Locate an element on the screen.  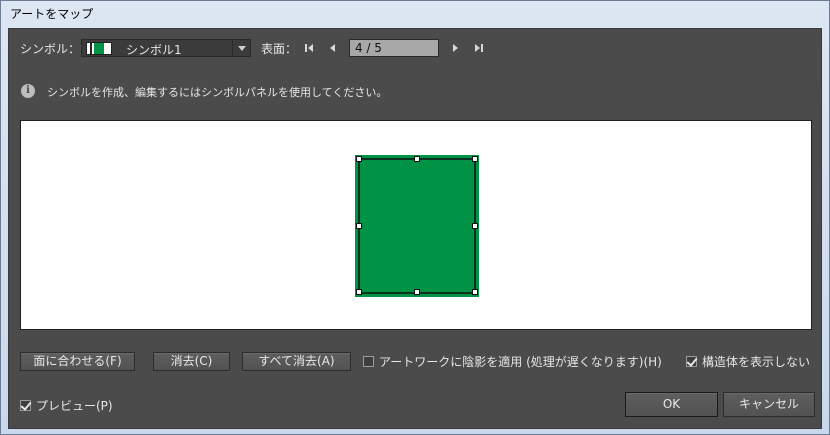
symbol-selected-value: シンボル1 is located at coordinates (154, 50).